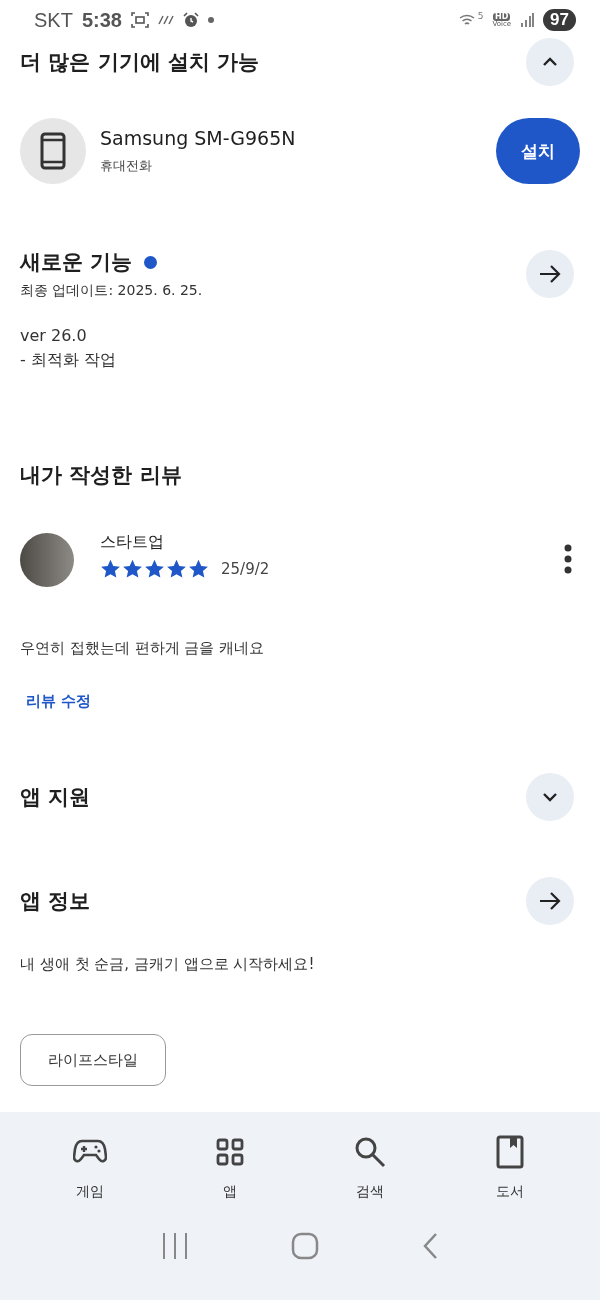  I want to click on recent-apps-icon, so click(174, 1246).